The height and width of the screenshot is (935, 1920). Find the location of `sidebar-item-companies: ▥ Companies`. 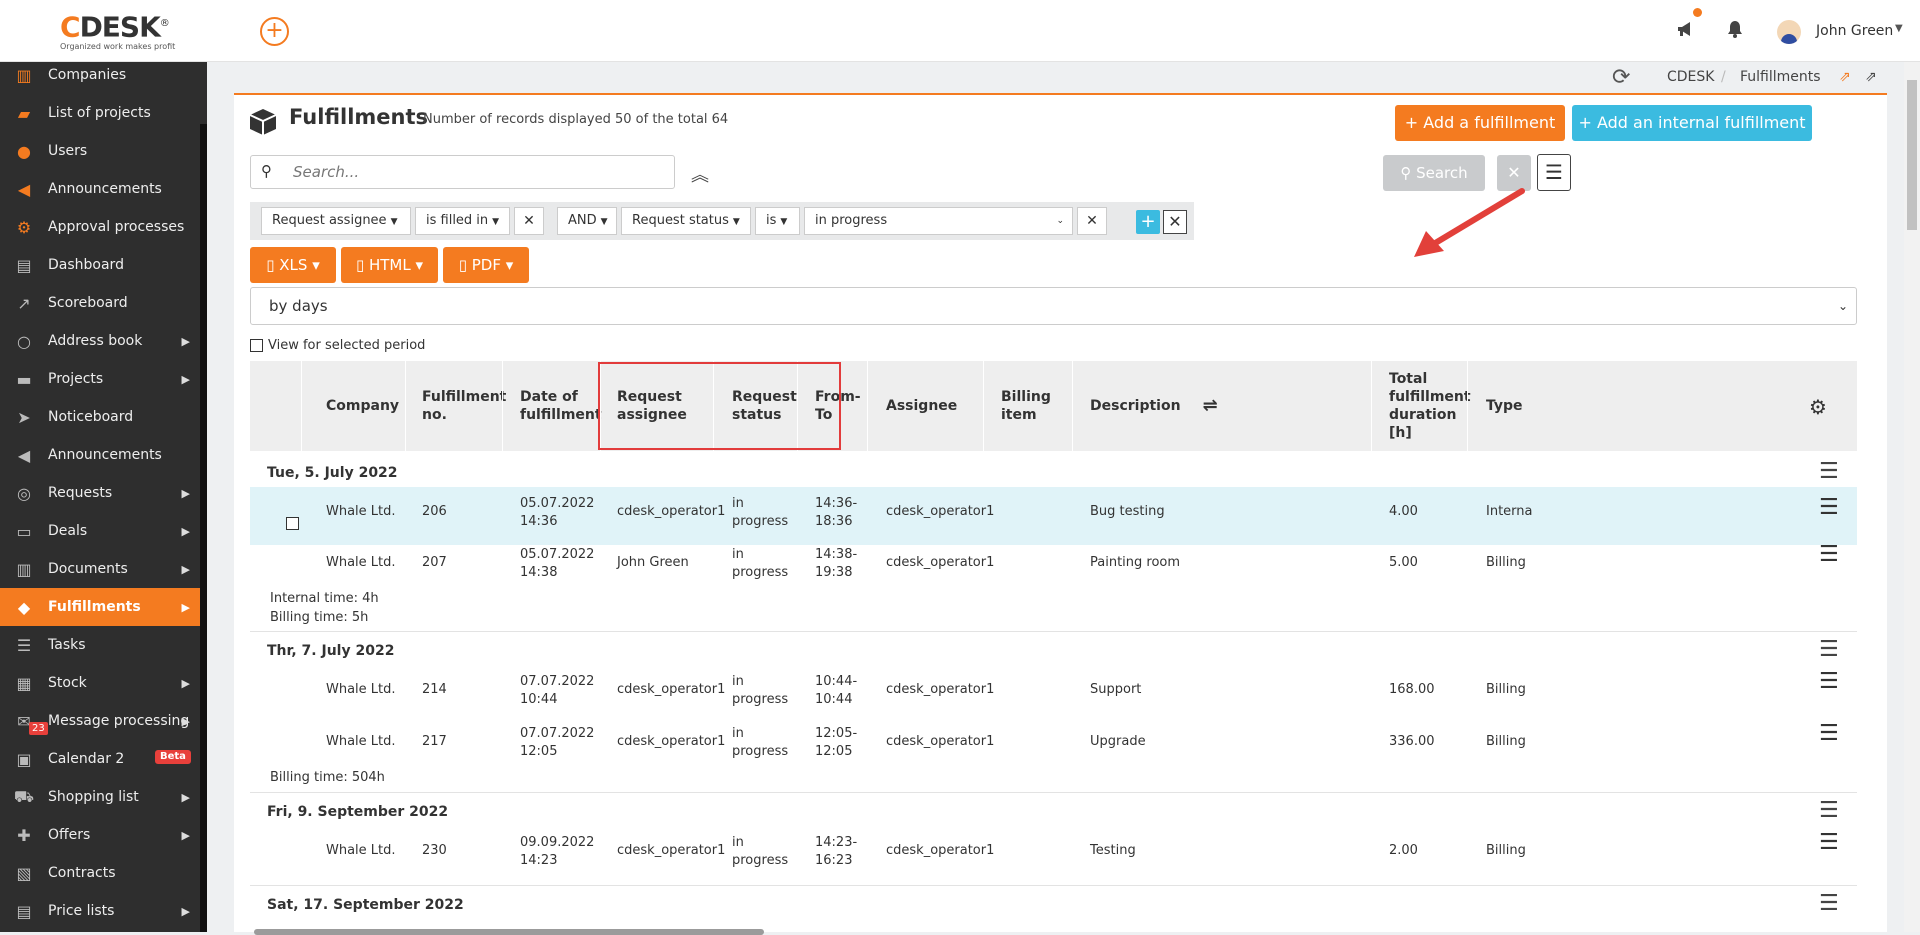

sidebar-item-companies: ▥ Companies is located at coordinates (100, 78).